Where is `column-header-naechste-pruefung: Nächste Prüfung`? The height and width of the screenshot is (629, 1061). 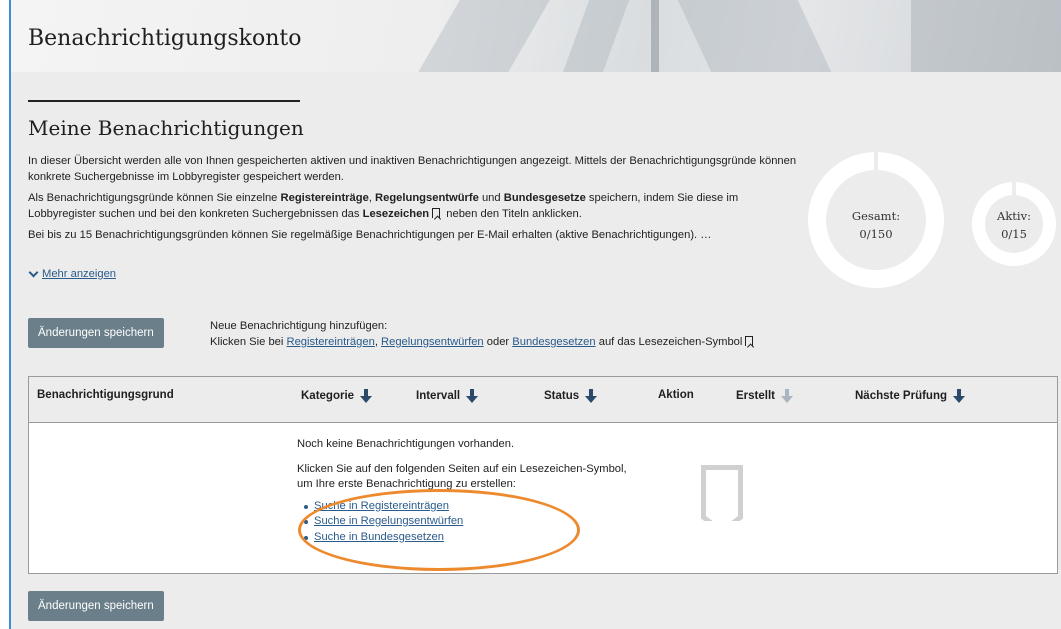 column-header-naechste-pruefung: Nächste Prüfung is located at coordinates (910, 396).